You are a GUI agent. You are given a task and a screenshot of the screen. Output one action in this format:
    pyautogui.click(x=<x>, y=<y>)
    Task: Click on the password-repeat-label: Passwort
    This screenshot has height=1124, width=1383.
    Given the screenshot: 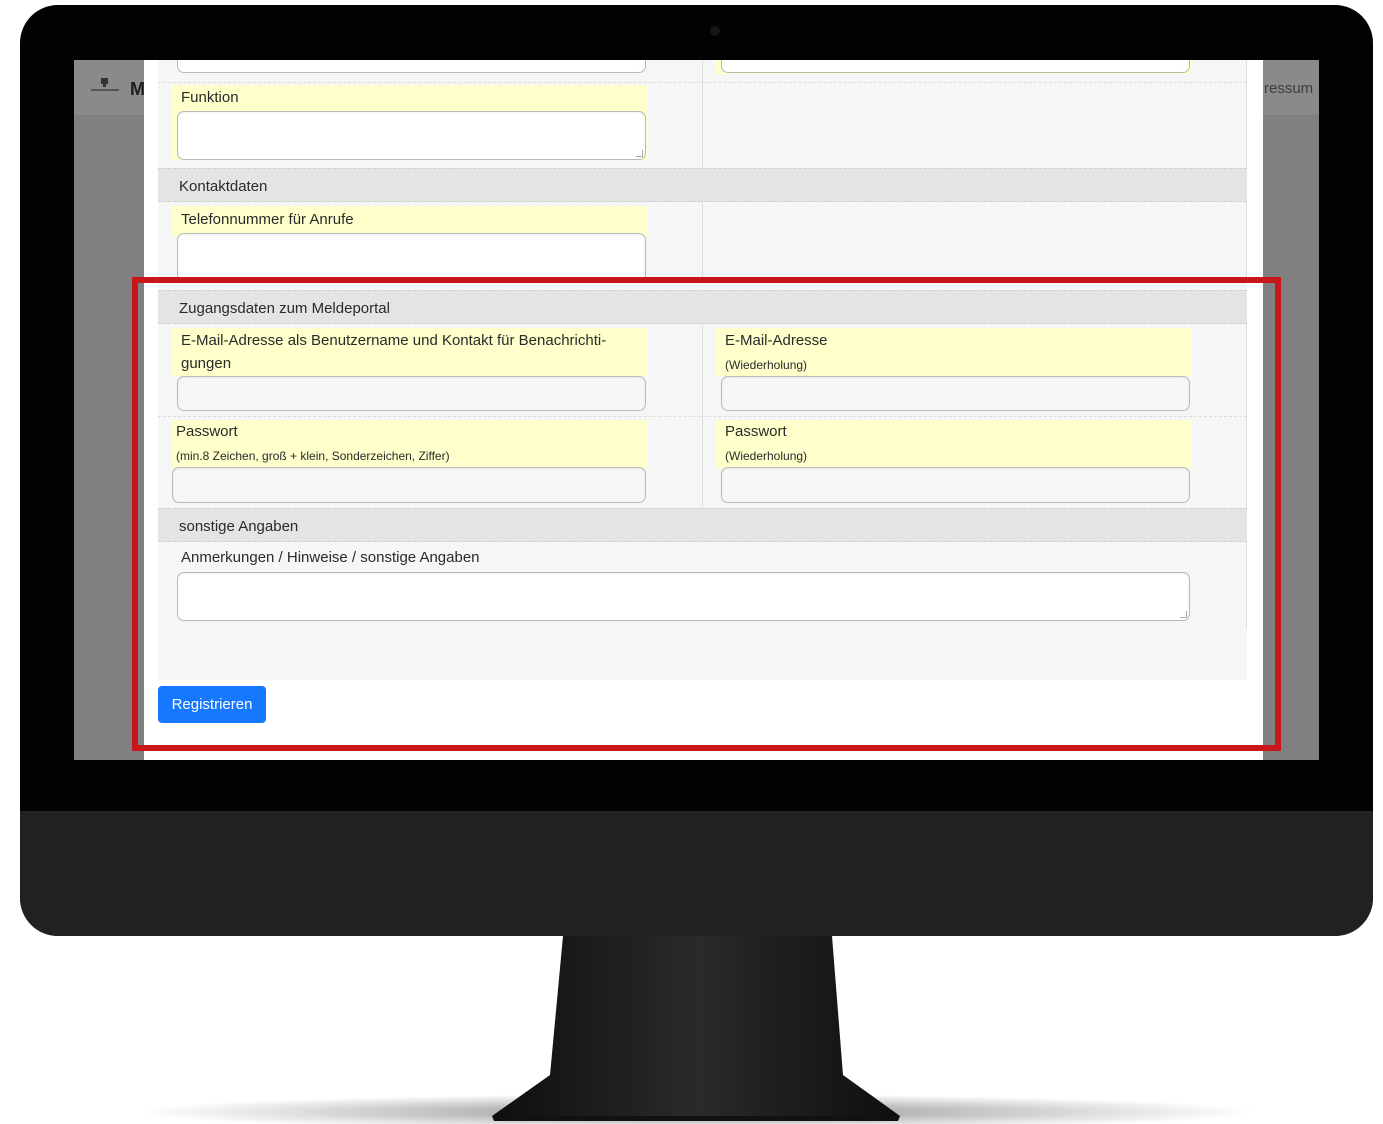 What is the action you would take?
    pyautogui.click(x=756, y=431)
    